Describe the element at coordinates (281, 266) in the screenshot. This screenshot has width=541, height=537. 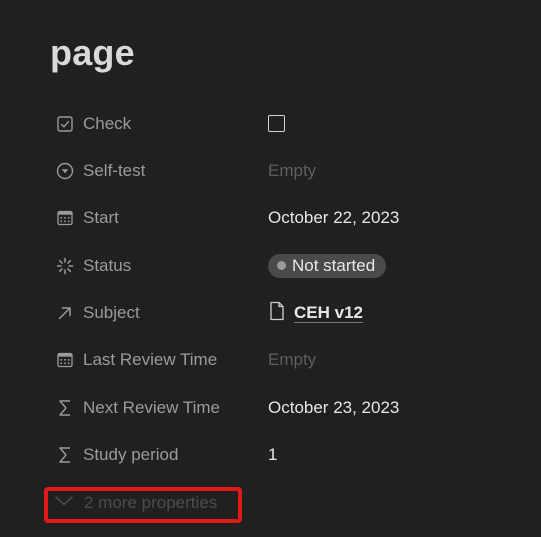
I see `status-dot-icon` at that location.